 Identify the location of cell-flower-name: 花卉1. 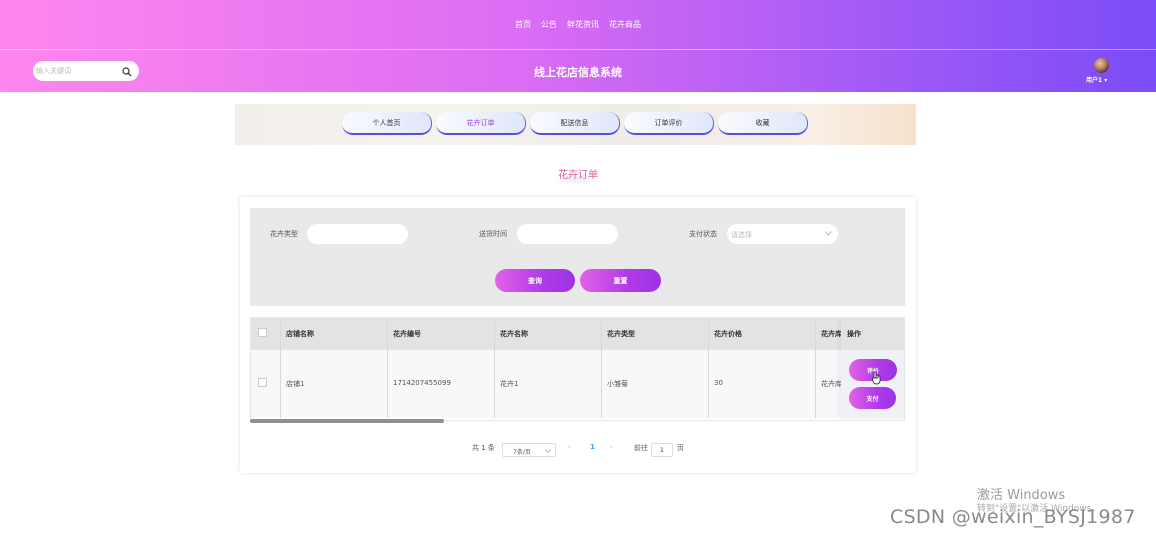
(509, 384).